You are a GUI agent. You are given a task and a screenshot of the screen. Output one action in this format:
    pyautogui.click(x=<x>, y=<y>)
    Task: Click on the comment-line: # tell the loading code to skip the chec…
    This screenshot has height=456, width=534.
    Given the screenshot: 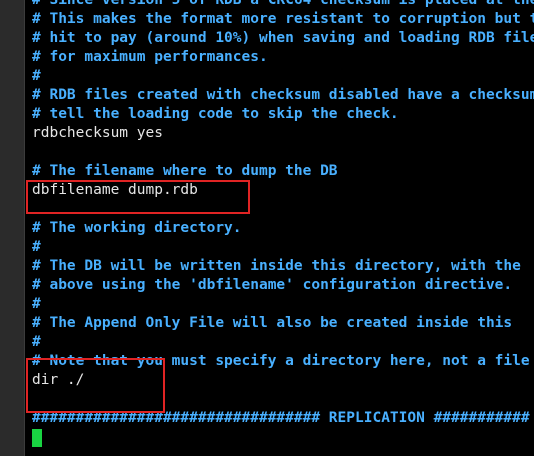 What is the action you would take?
    pyautogui.click(x=283, y=114)
    